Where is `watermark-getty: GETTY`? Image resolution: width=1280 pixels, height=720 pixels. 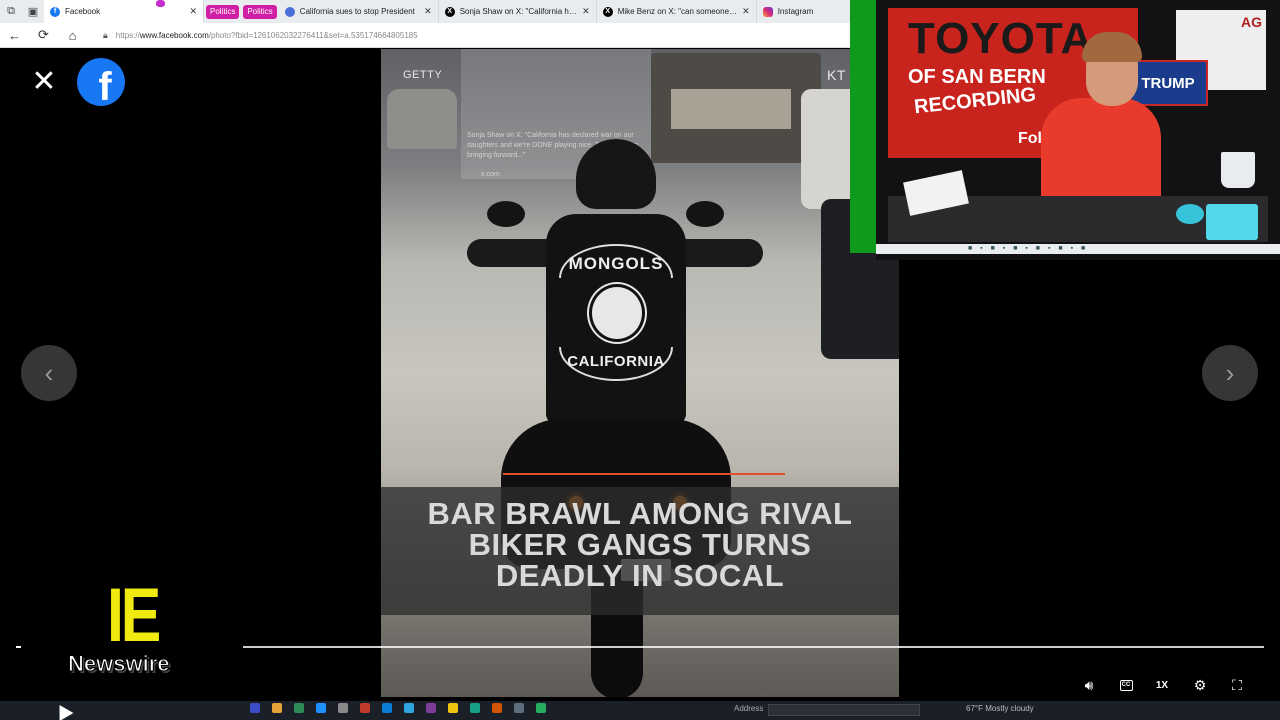
watermark-getty: GETTY is located at coordinates (423, 75).